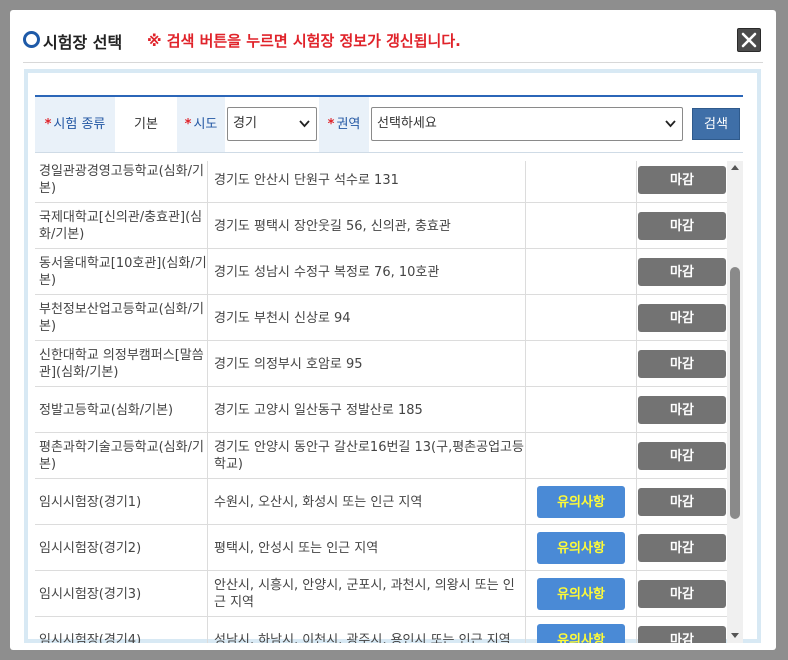 The image size is (788, 660). What do you see at coordinates (367, 318) in the screenshot?
I see `site-address: 경기도 부천시 신상로 94` at bounding box center [367, 318].